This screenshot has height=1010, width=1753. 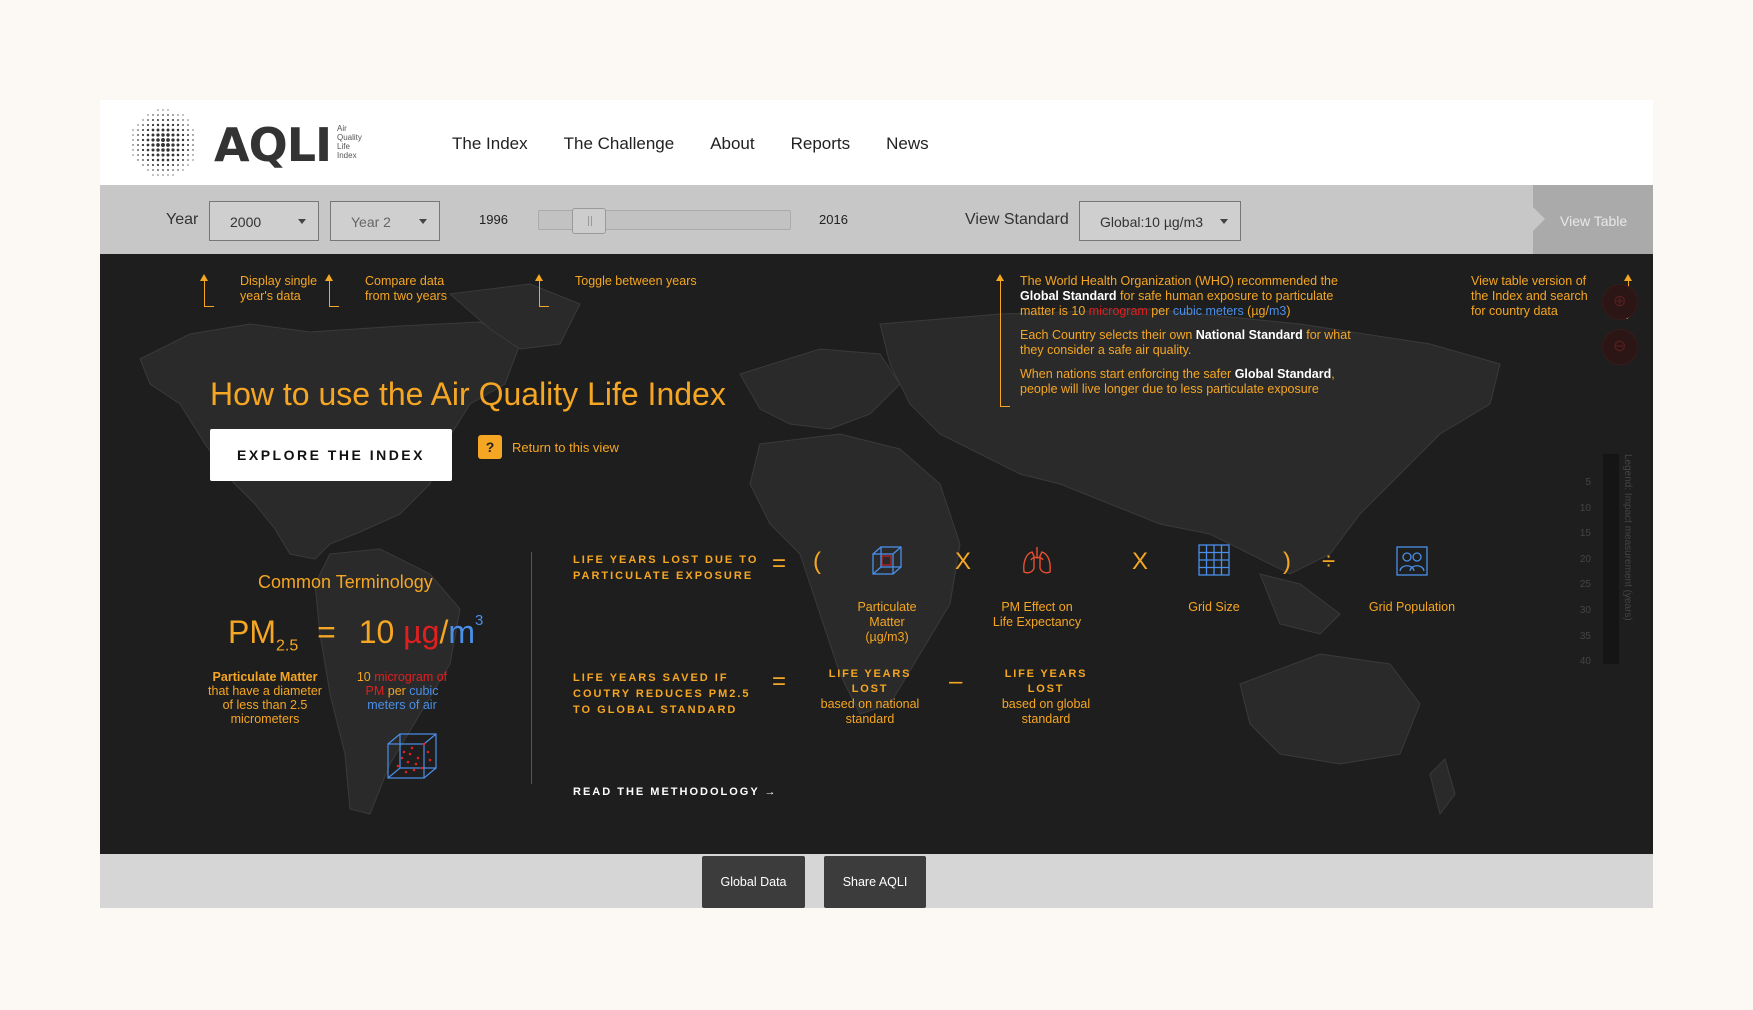 What do you see at coordinates (279, 288) in the screenshot?
I see `tip-single-year: Display single year's data` at bounding box center [279, 288].